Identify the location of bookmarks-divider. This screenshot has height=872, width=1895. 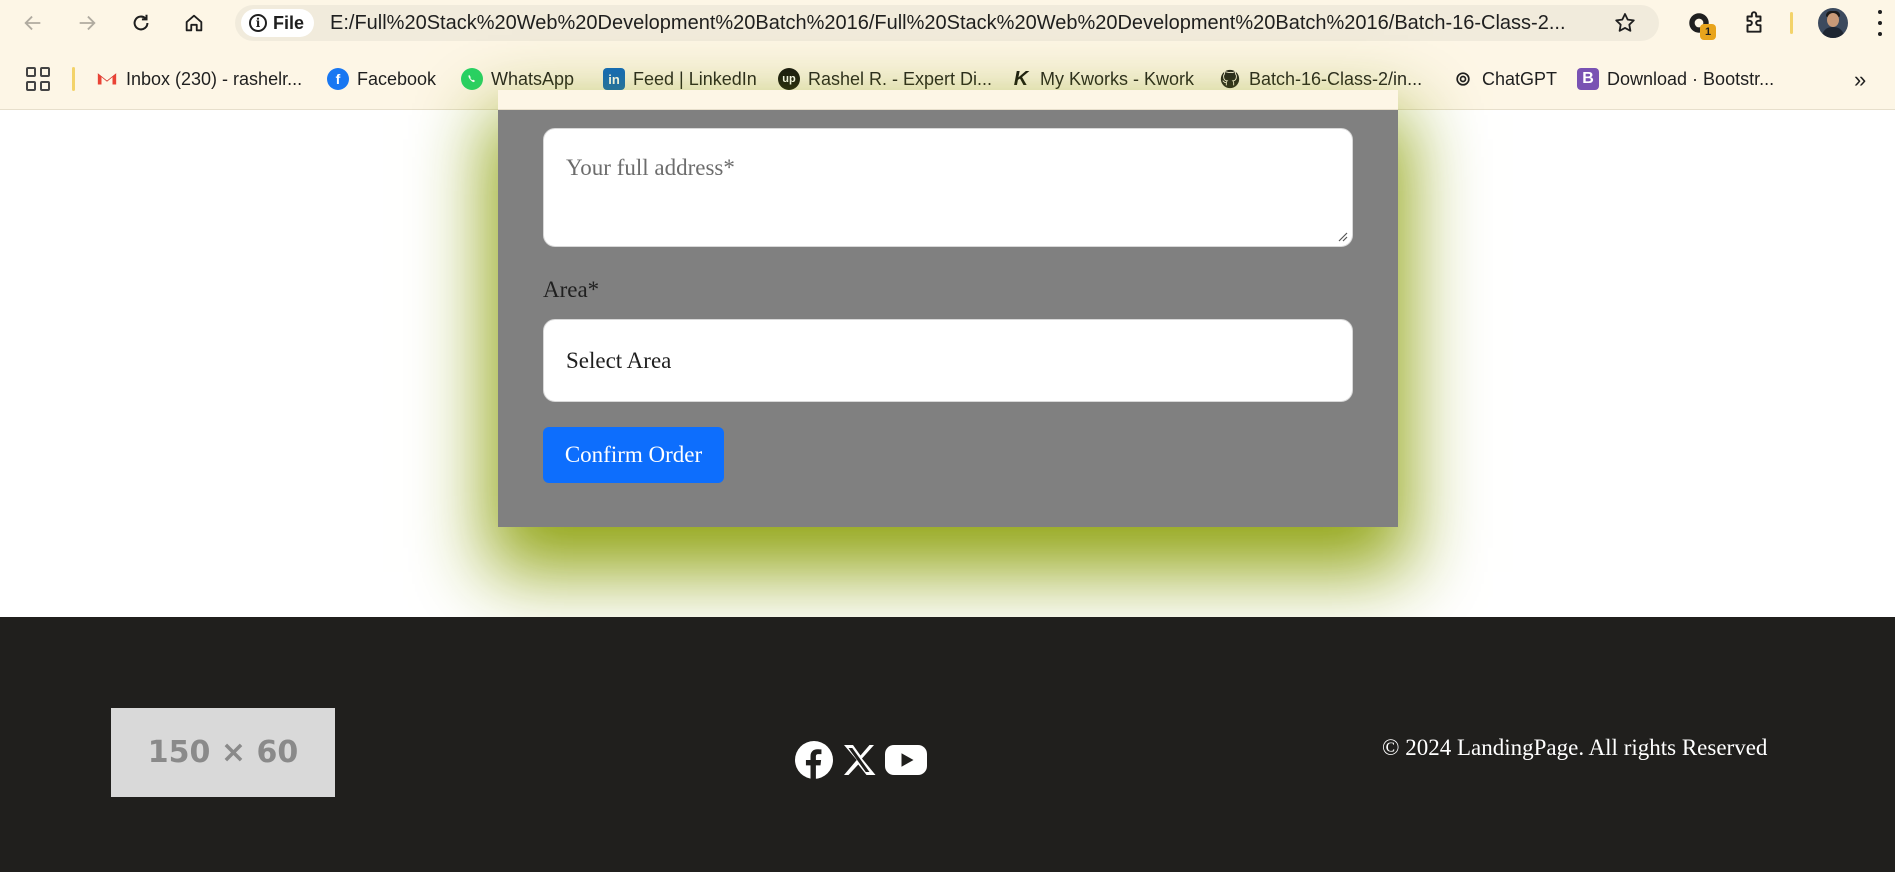
(73, 79).